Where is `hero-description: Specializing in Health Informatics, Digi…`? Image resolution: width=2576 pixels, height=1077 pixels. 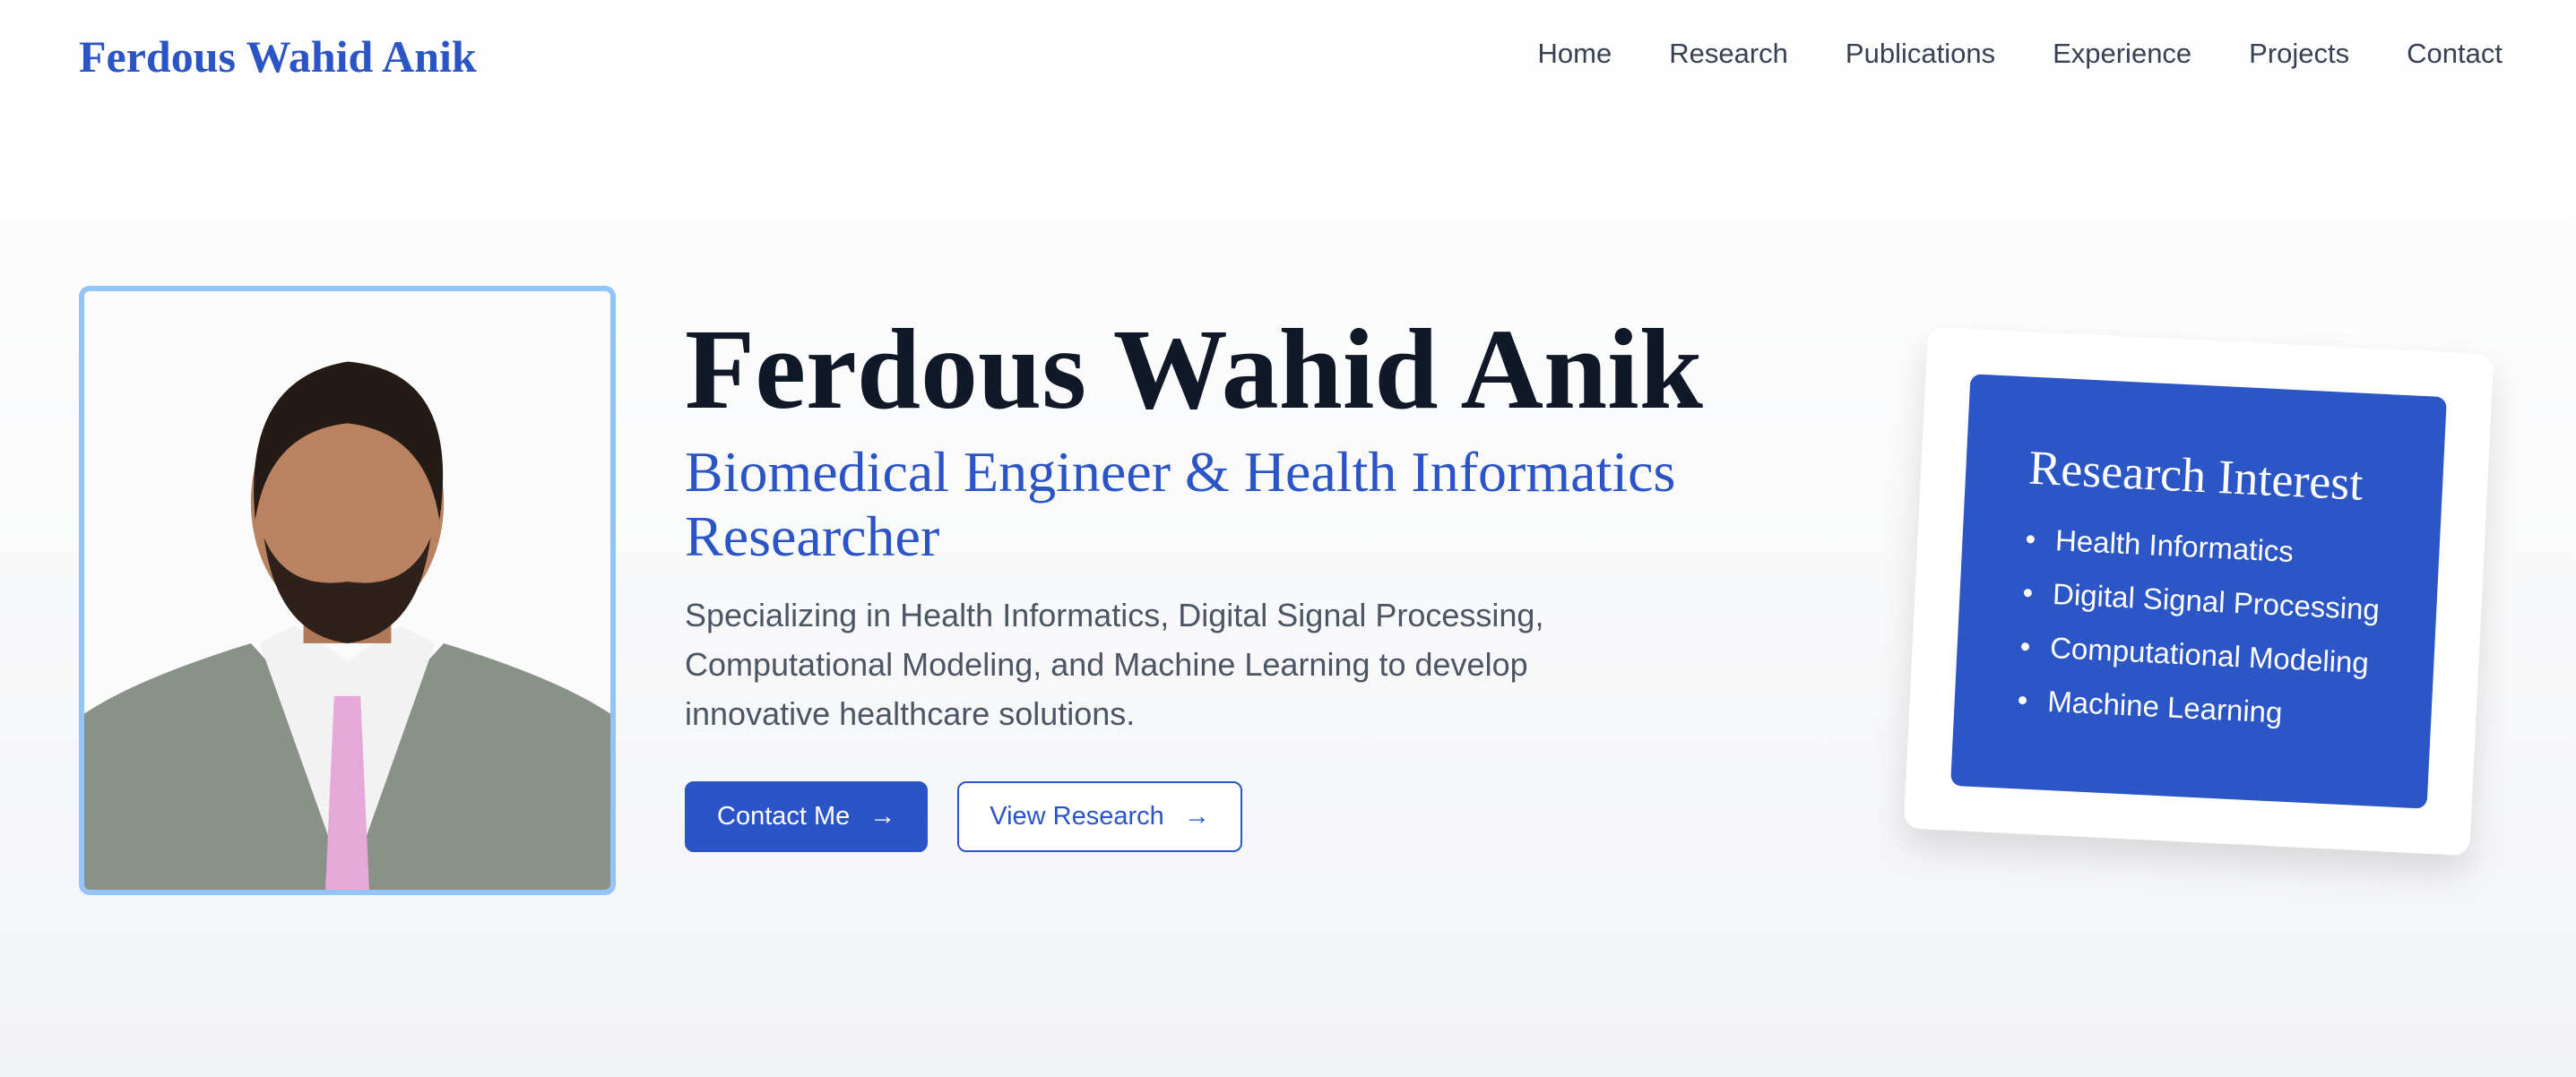 hero-description: Specializing in Health Informatics, Digi… is located at coordinates (1114, 665).